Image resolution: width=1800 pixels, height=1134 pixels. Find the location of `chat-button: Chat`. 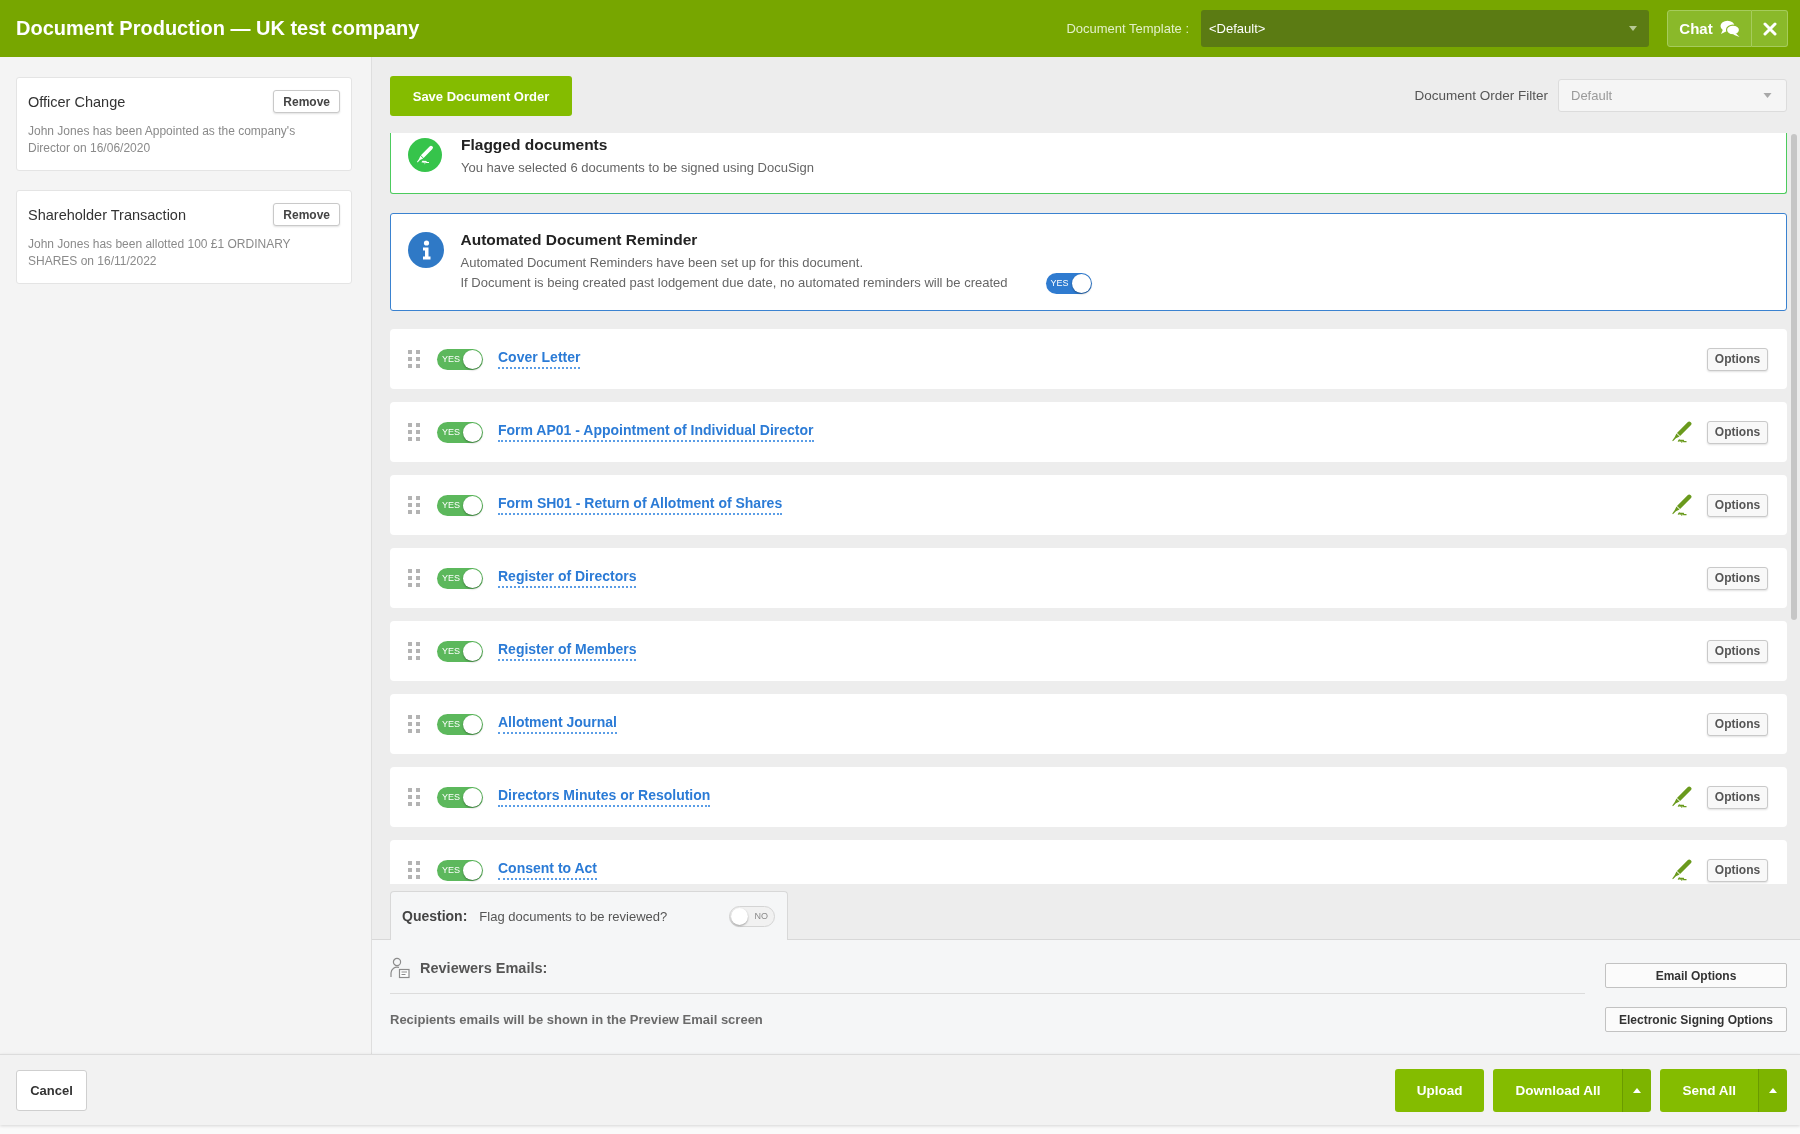

chat-button: Chat is located at coordinates (1709, 28).